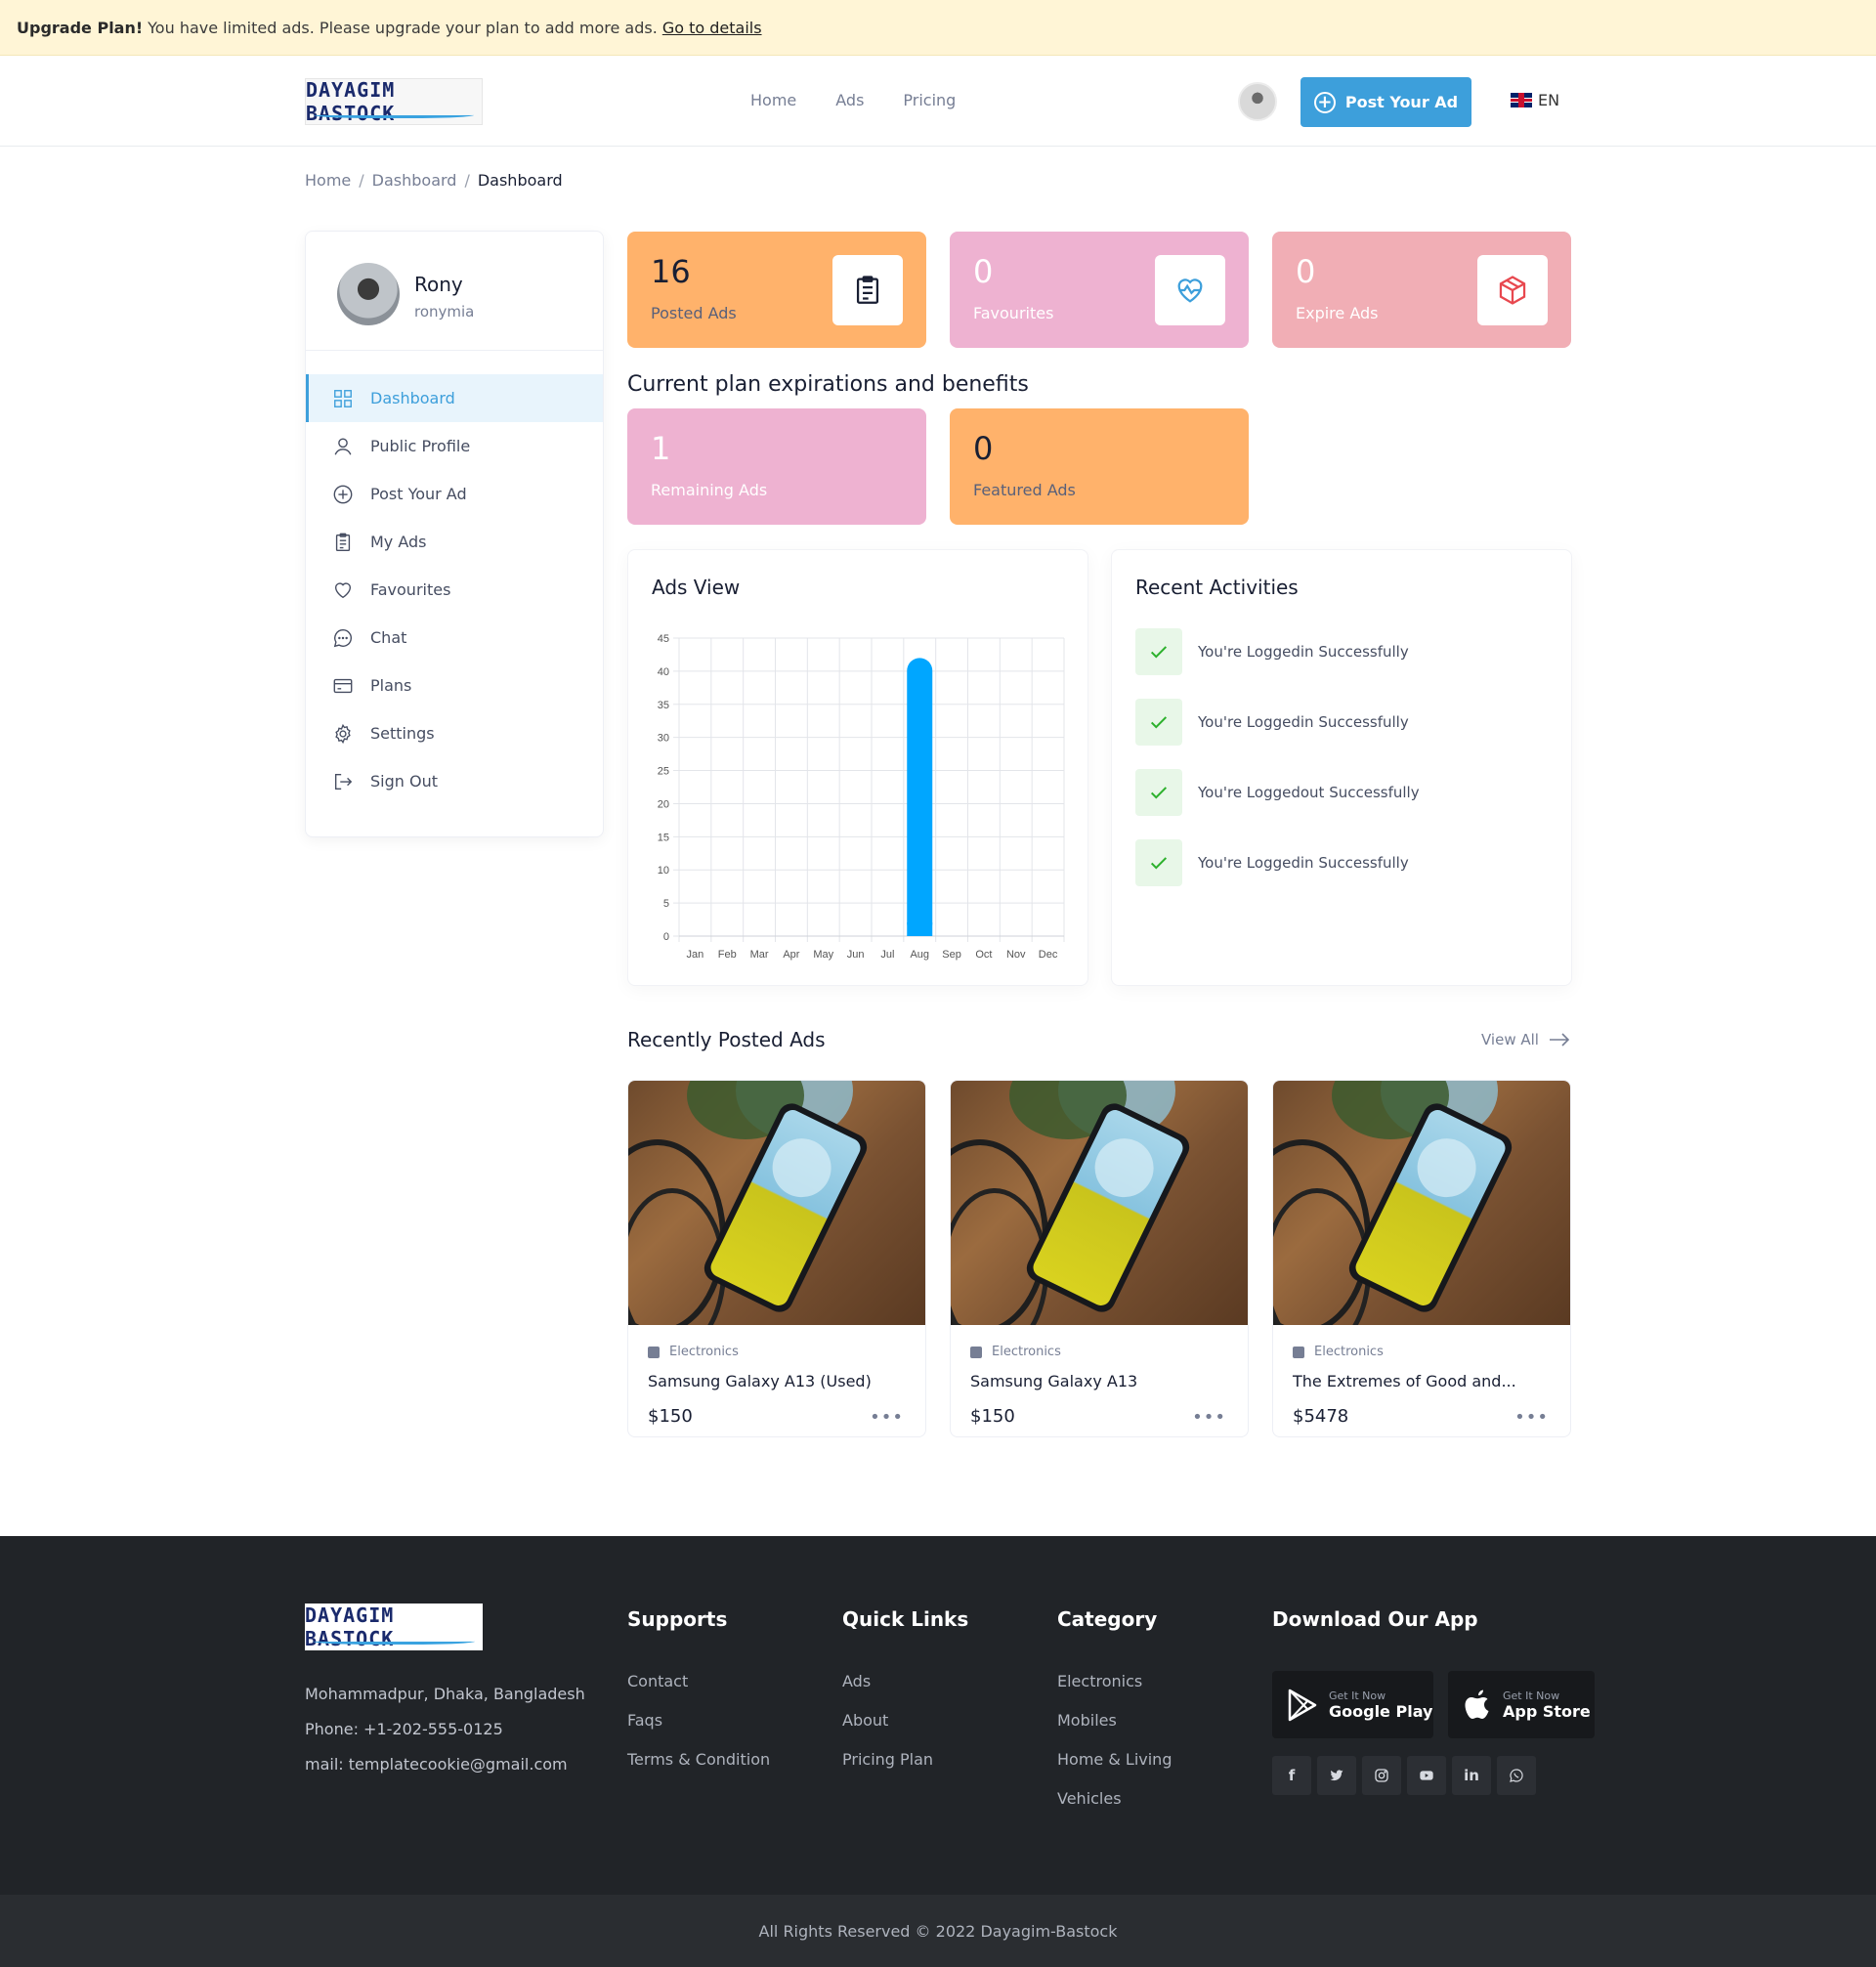  What do you see at coordinates (905, 1619) in the screenshot?
I see `quick-links-title: Quick Links` at bounding box center [905, 1619].